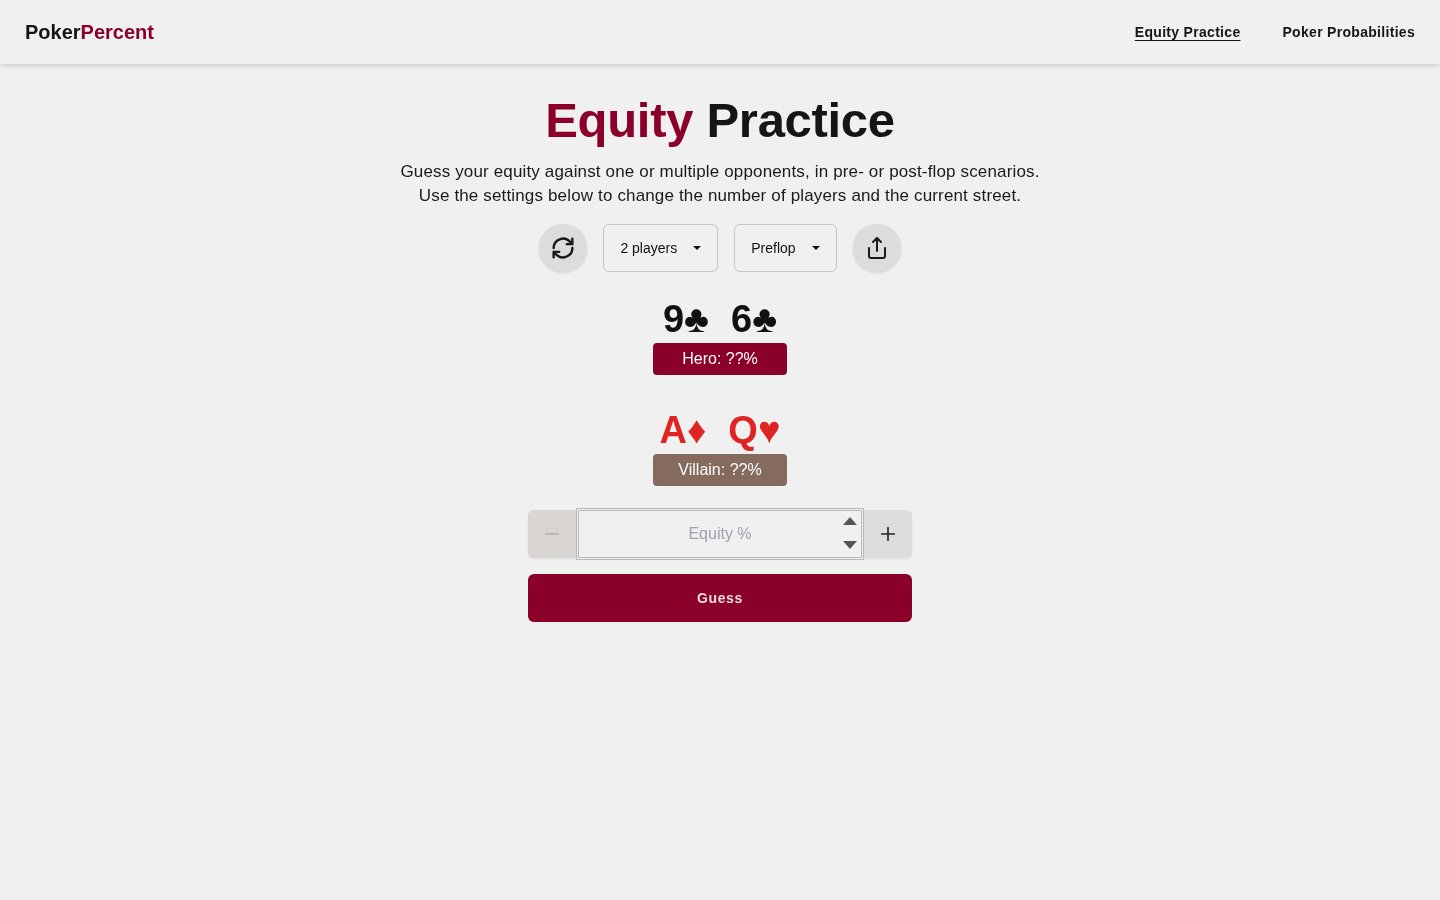 This screenshot has height=900, width=1440. What do you see at coordinates (850, 545) in the screenshot?
I see `spin-down-icon` at bounding box center [850, 545].